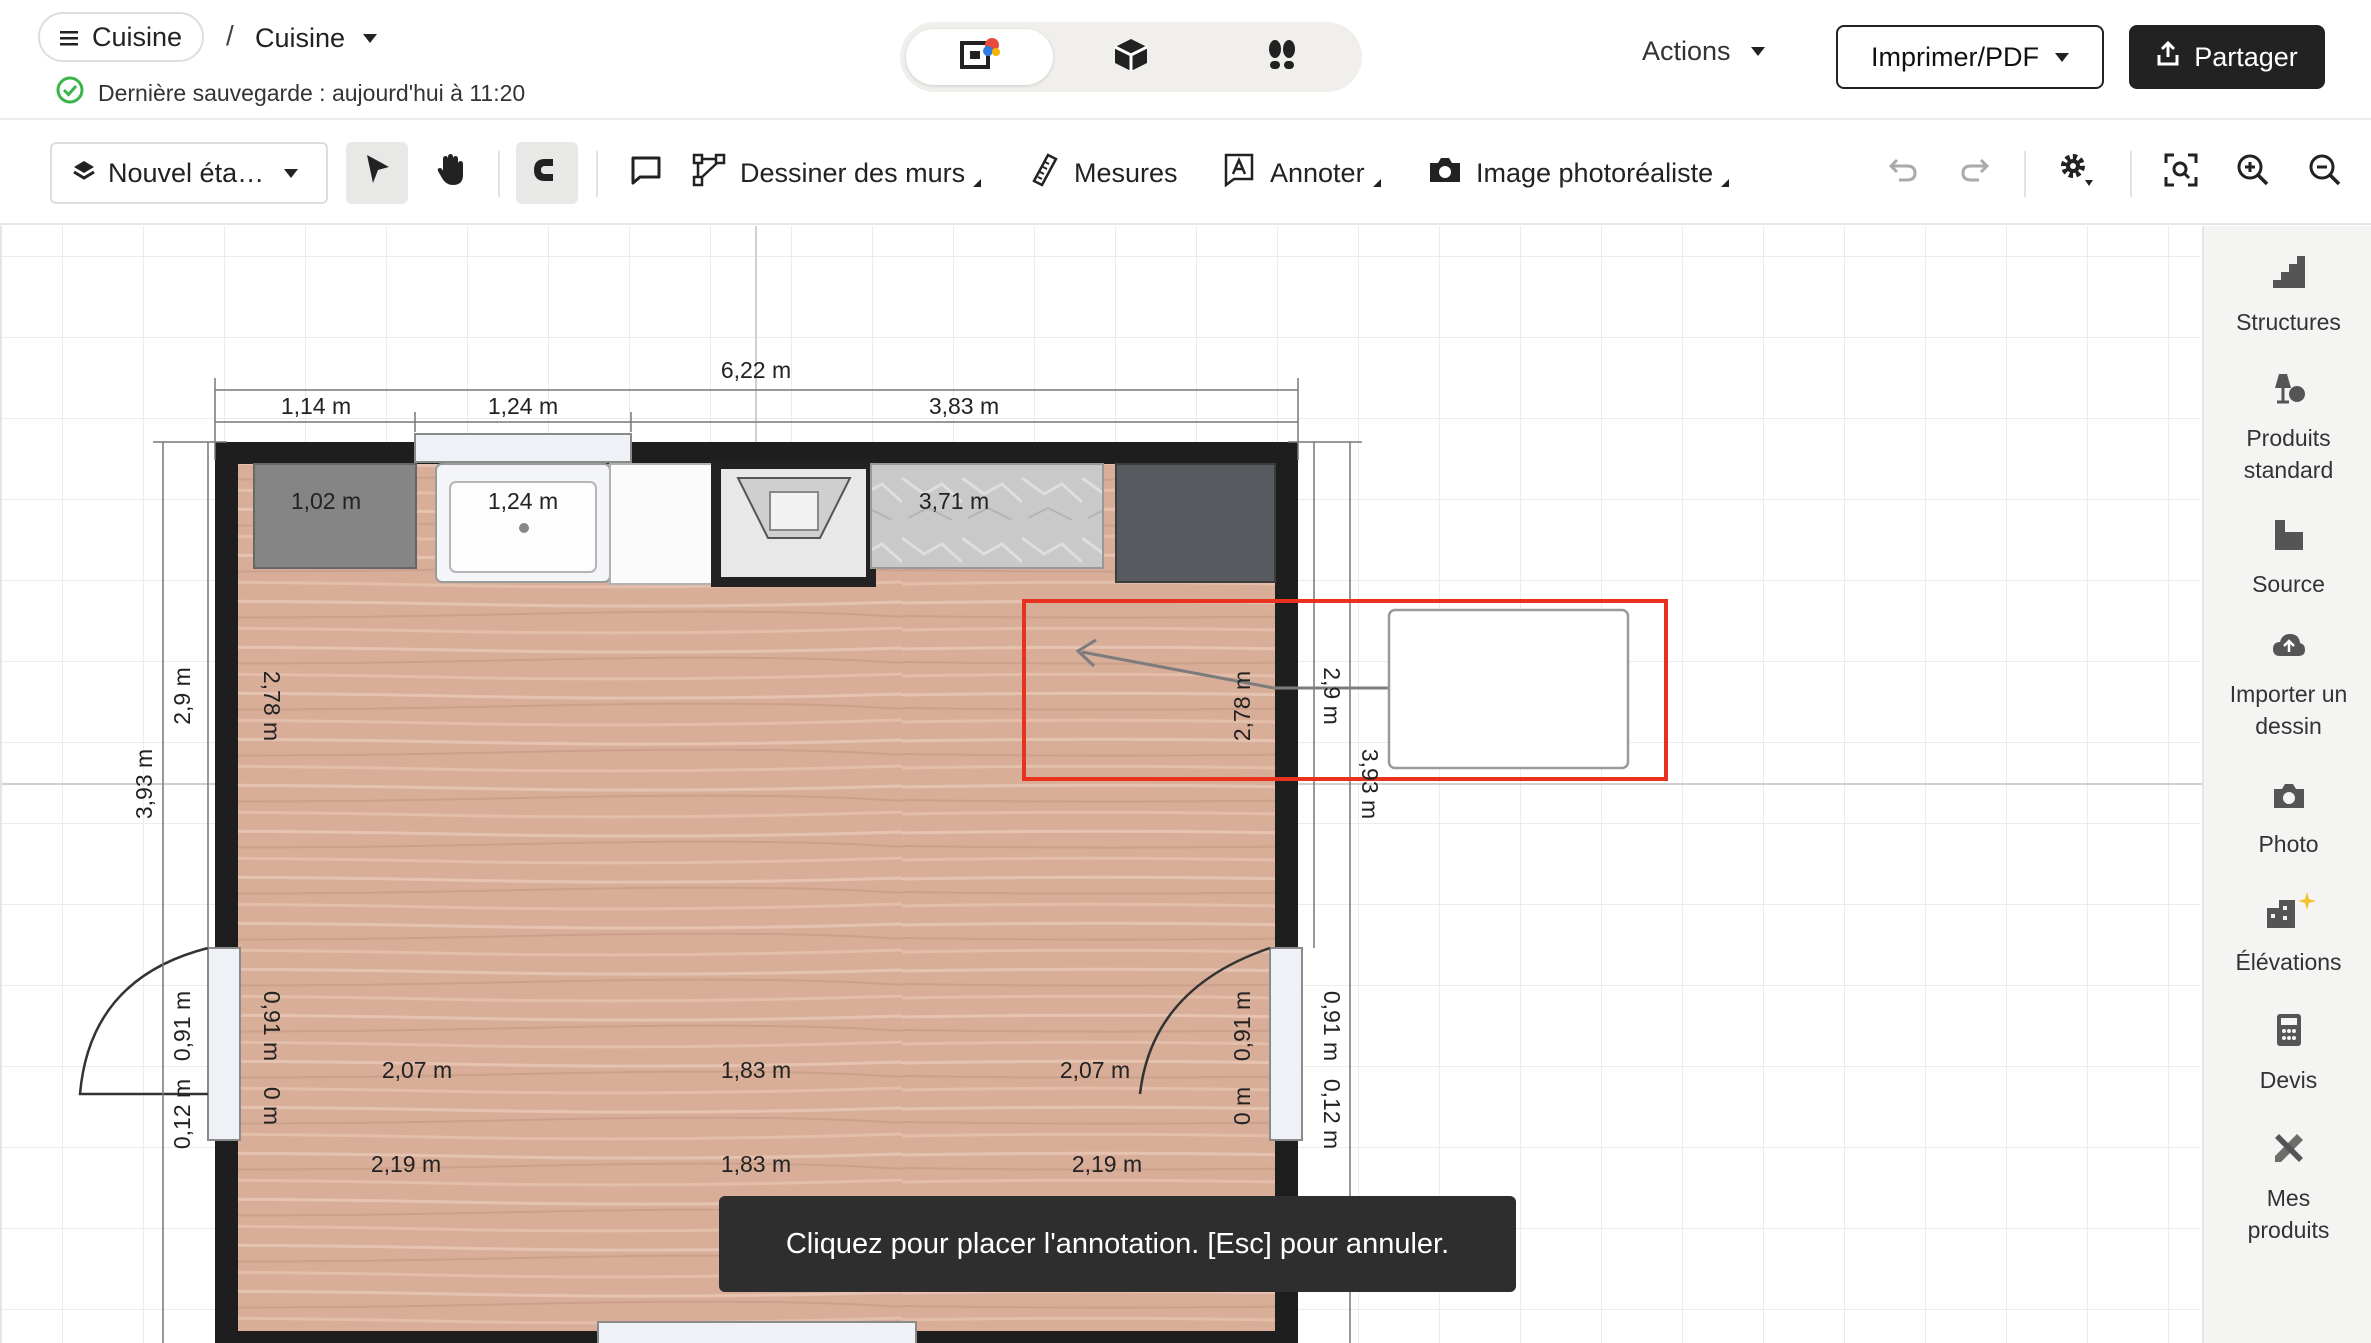 Image resolution: width=2371 pixels, height=1343 pixels. I want to click on dim-bottom-outer-2: 1,83 m, so click(756, 1164).